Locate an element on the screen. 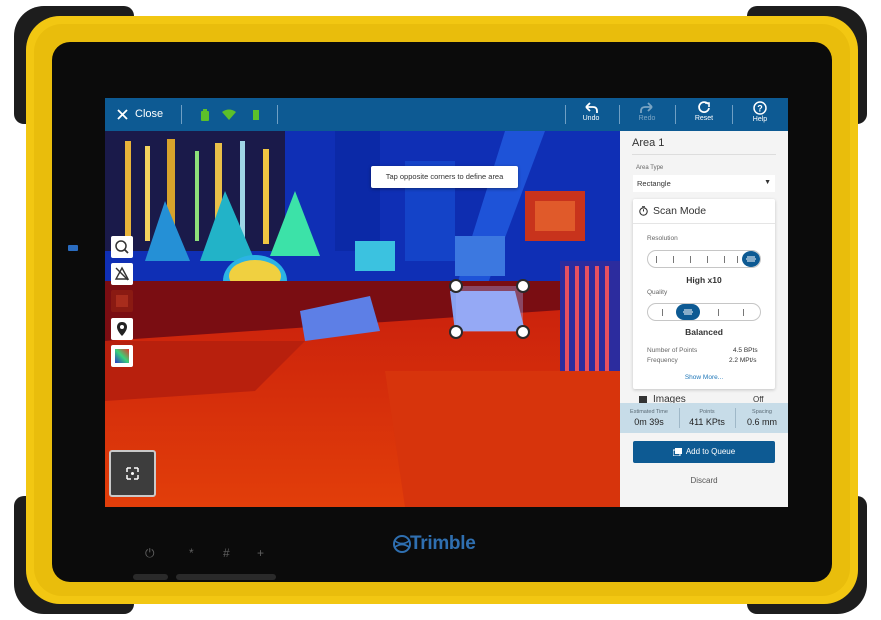  redo-label: Redo is located at coordinates (647, 118).